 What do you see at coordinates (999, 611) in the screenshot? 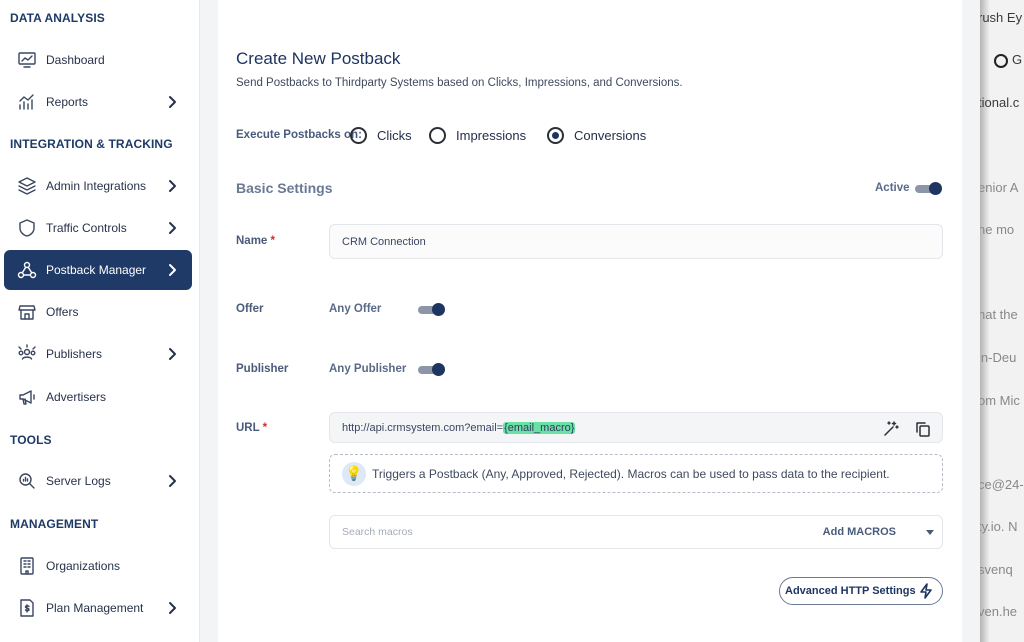
I see `bg-fragment: ven.he` at bounding box center [999, 611].